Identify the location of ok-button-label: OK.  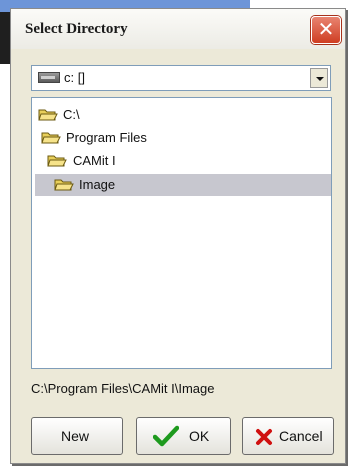
(199, 436).